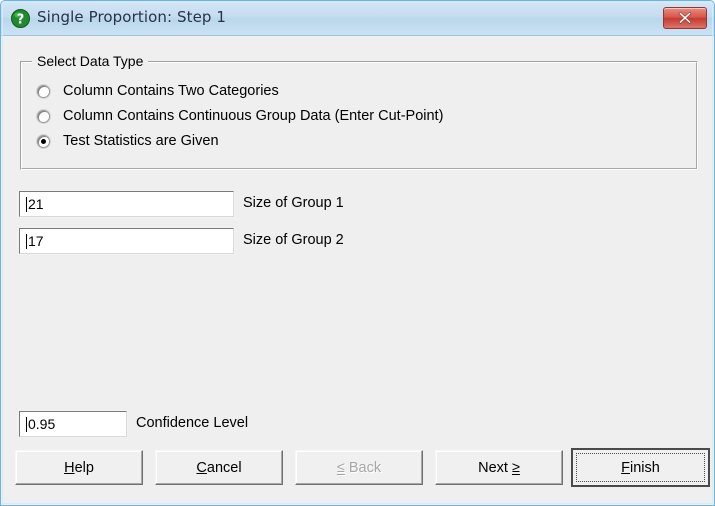 The image size is (715, 506). I want to click on size-of-group-2-input: 17, so click(126, 241).